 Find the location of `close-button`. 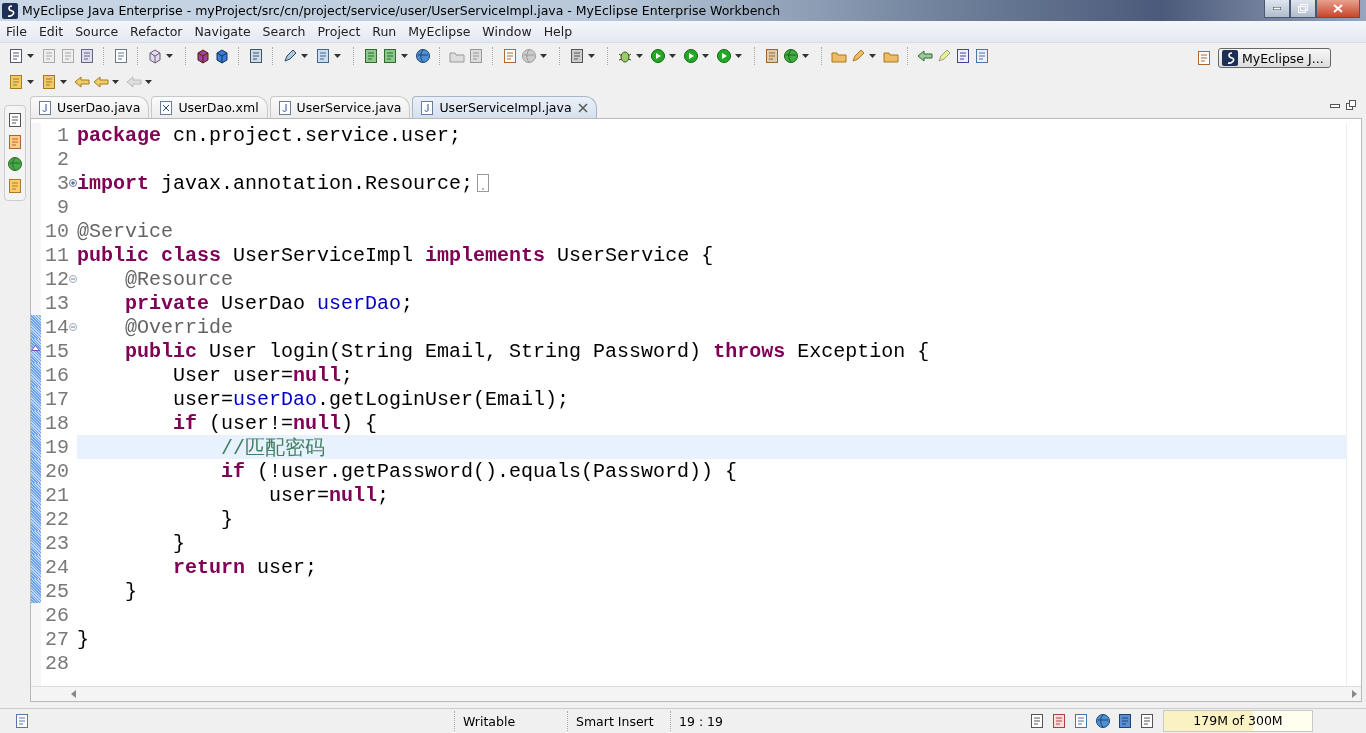

close-button is located at coordinates (1338, 9).